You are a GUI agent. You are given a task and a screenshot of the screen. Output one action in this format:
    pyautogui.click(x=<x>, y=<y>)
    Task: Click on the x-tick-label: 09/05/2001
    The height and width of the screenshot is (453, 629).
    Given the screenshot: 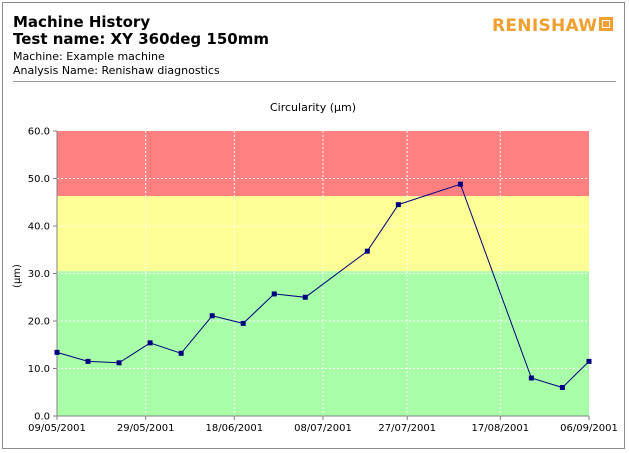 What is the action you would take?
    pyautogui.click(x=57, y=428)
    